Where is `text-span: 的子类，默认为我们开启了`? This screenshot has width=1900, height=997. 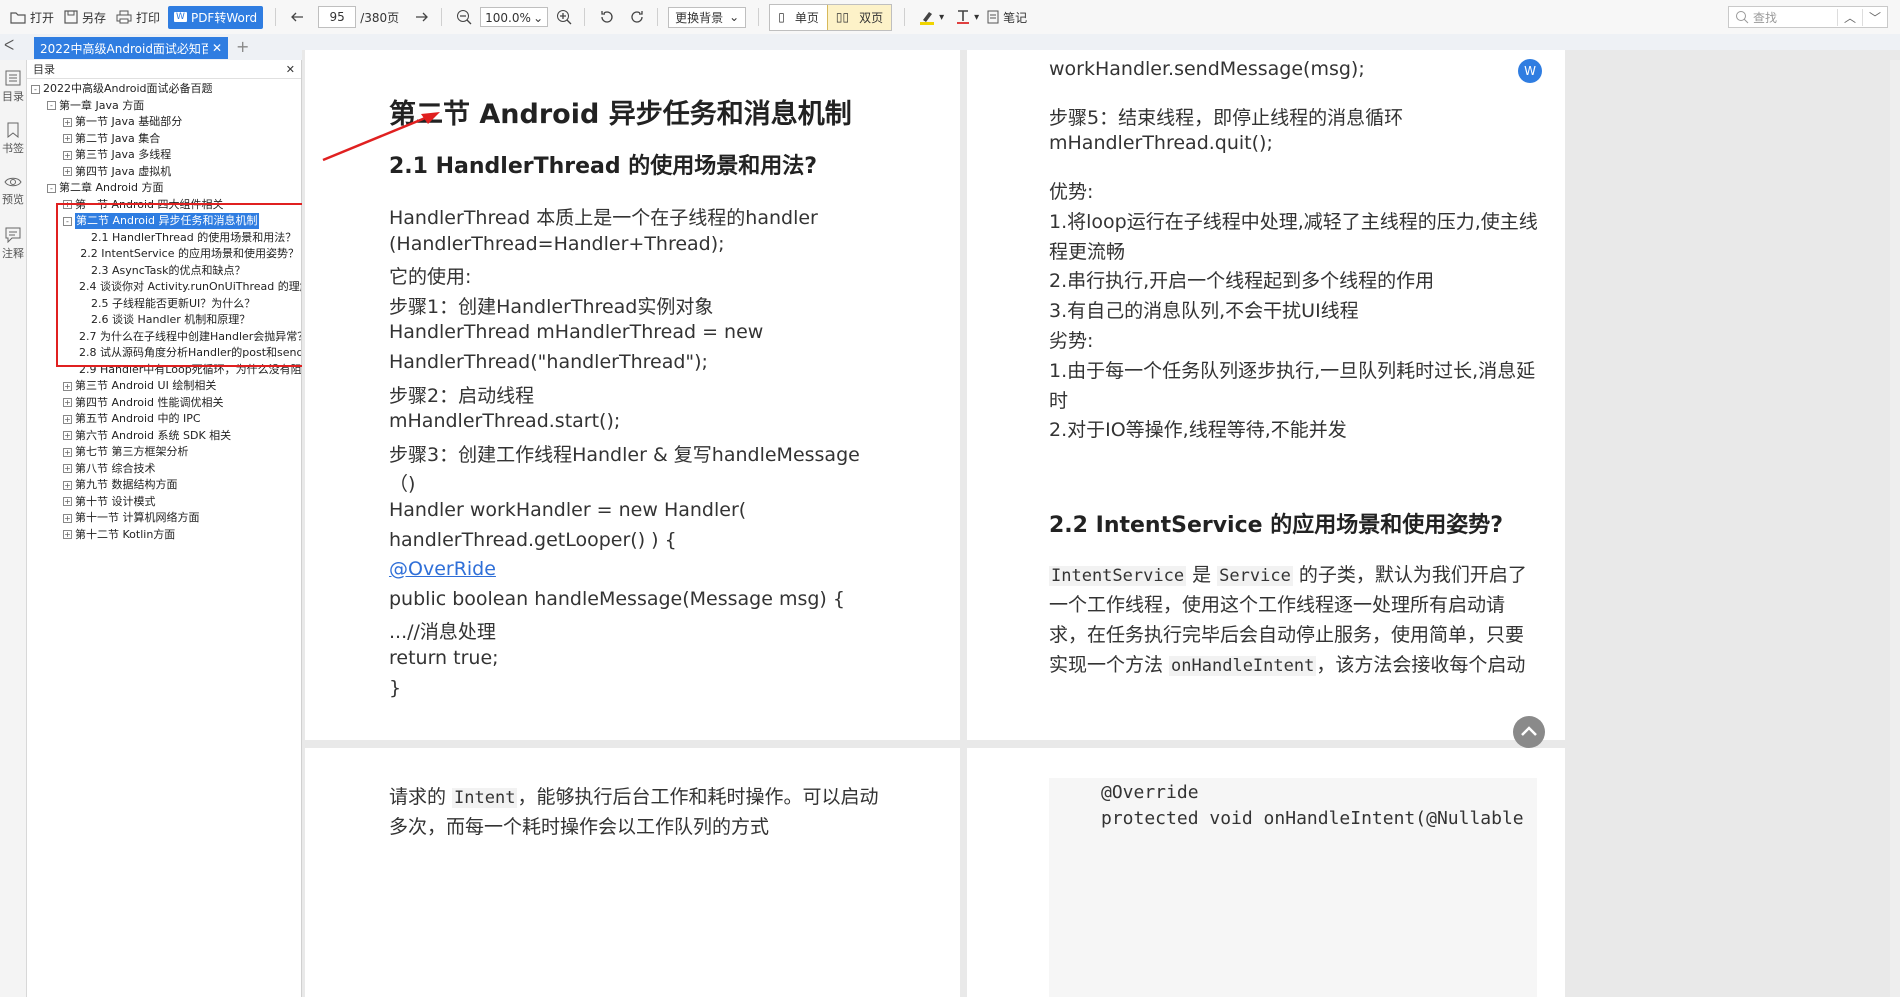
text-span: 的子类，默认为我们开启了 is located at coordinates (1409, 575).